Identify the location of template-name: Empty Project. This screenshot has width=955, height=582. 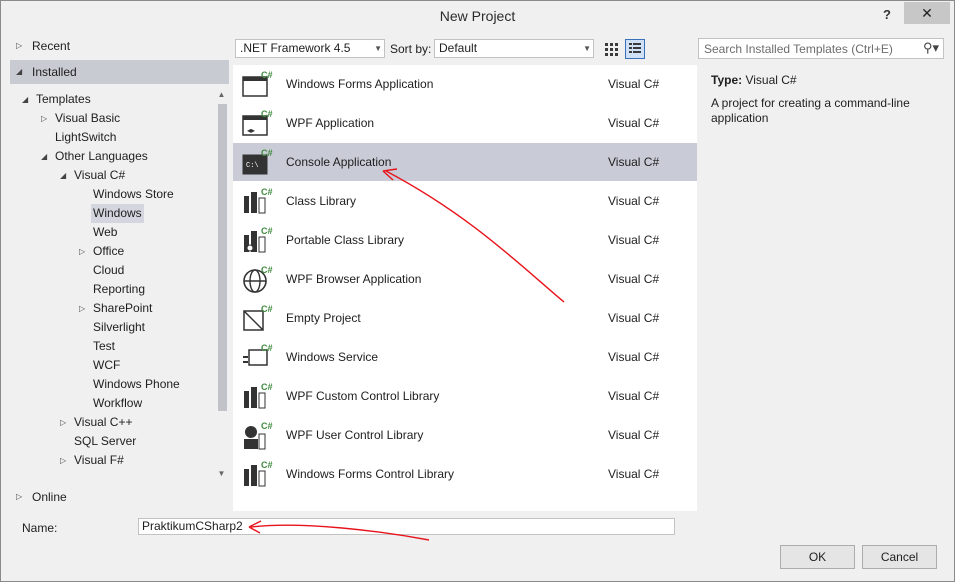
(323, 318).